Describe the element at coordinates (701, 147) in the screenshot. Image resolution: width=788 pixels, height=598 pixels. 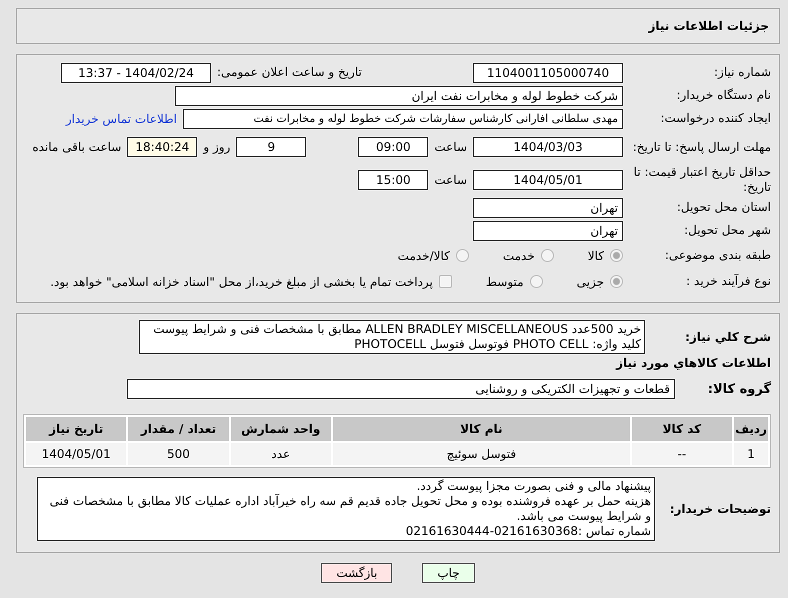
I see `field-label: مهلت ارسال پاسخ: تا تاریخ:` at that location.